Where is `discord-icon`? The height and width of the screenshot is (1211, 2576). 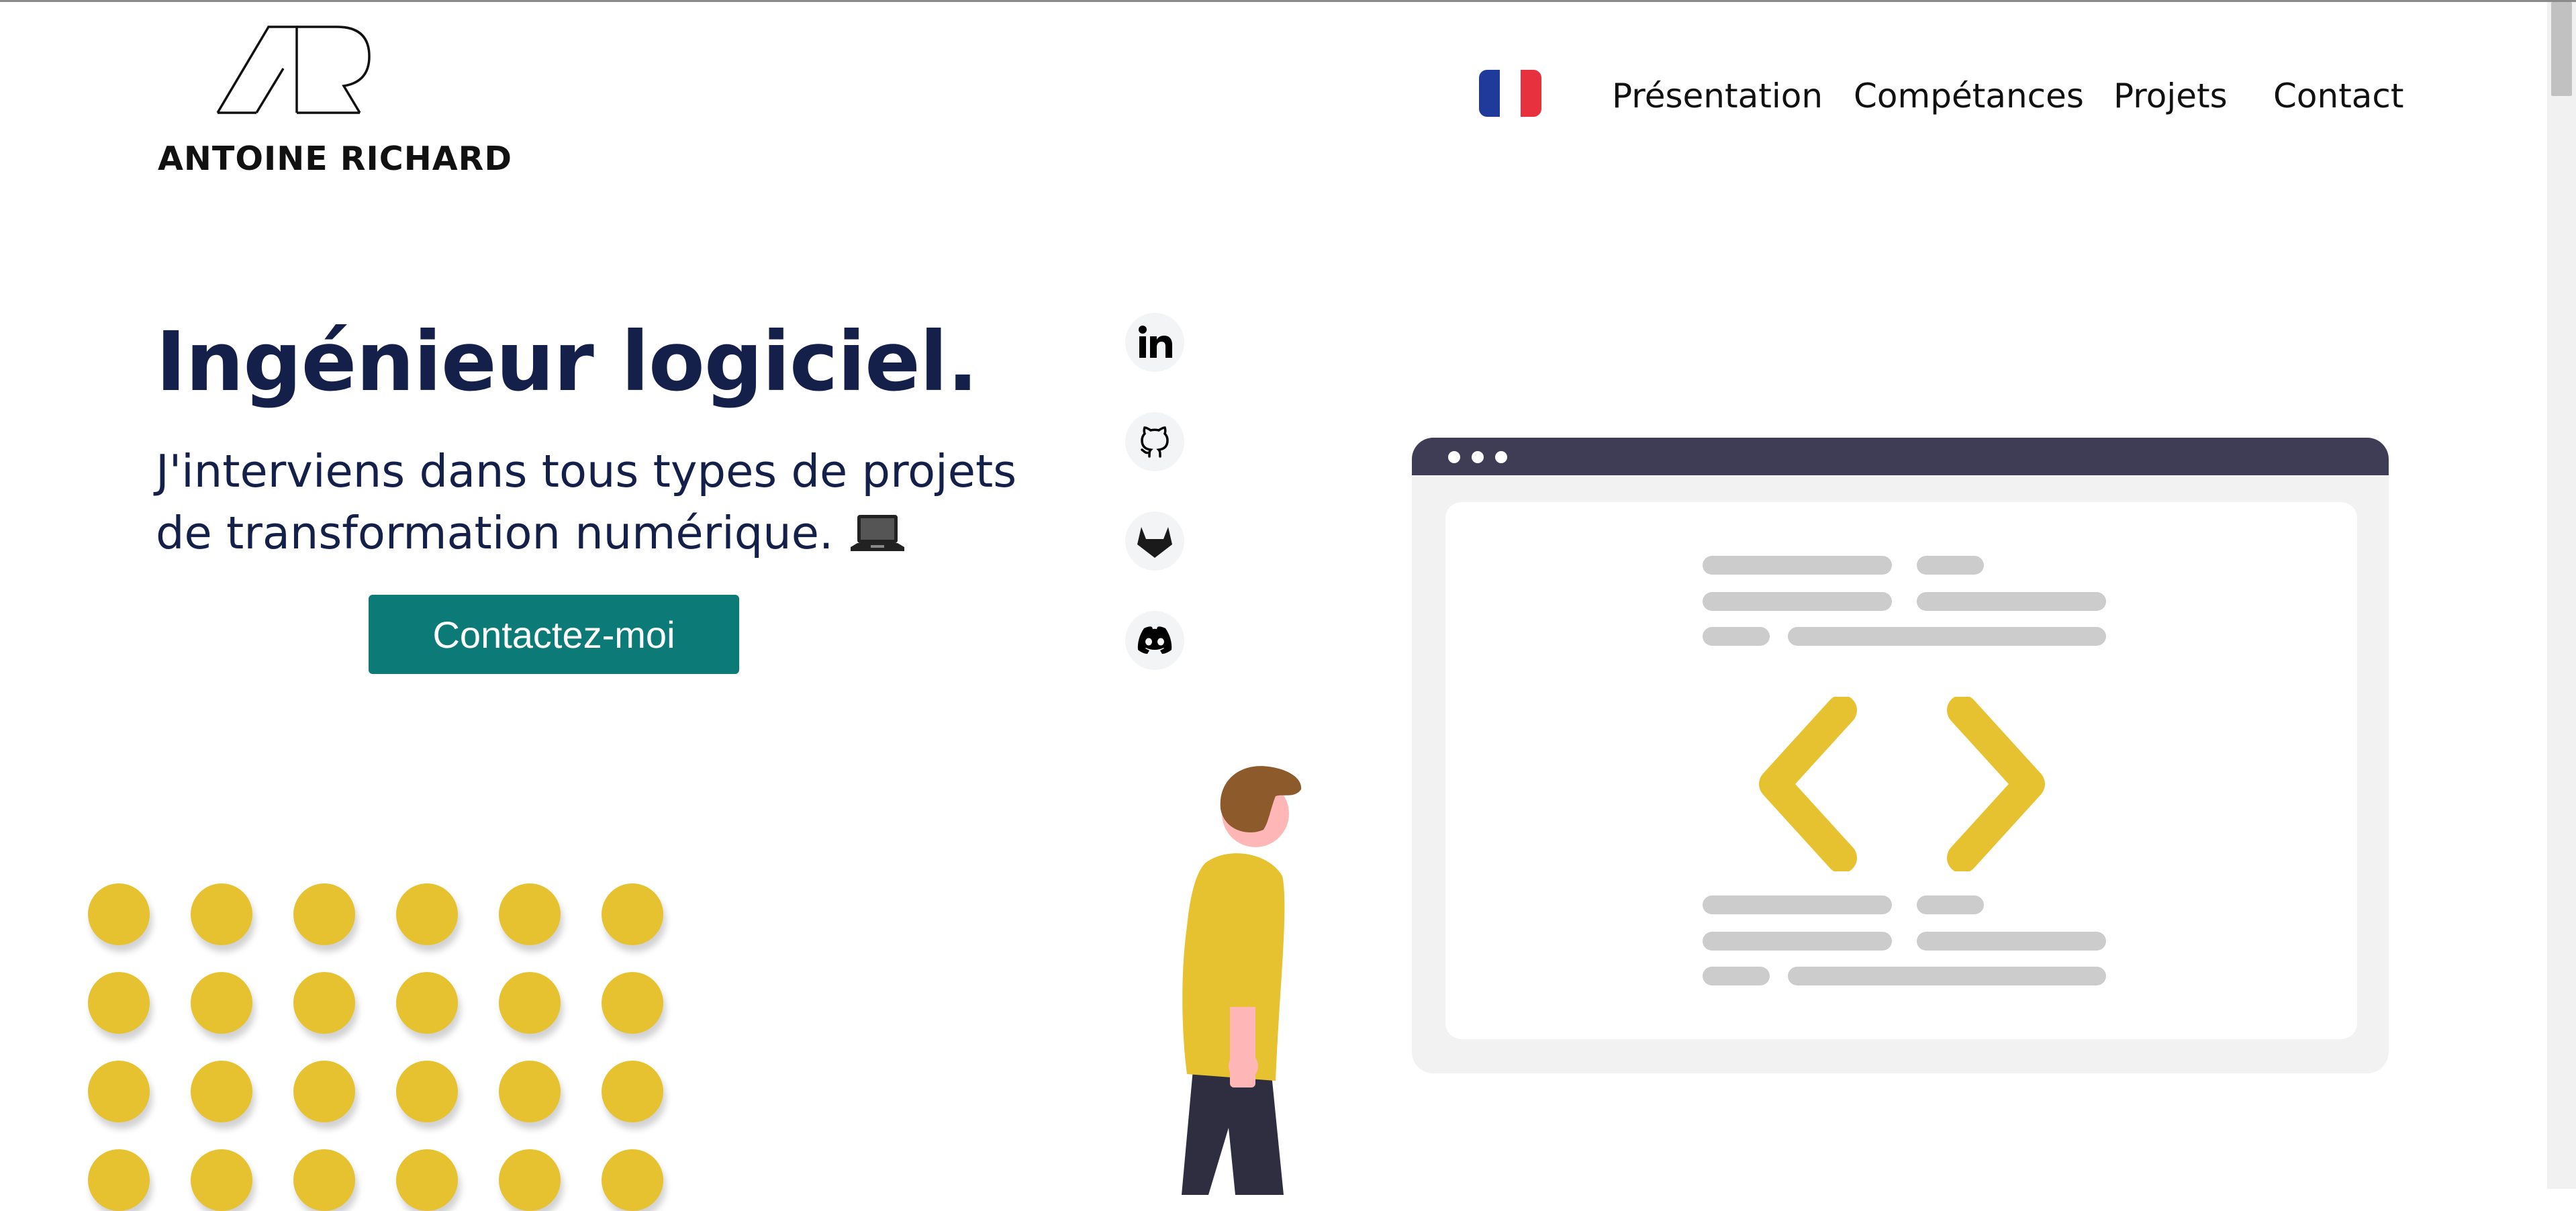
discord-icon is located at coordinates (1154, 640).